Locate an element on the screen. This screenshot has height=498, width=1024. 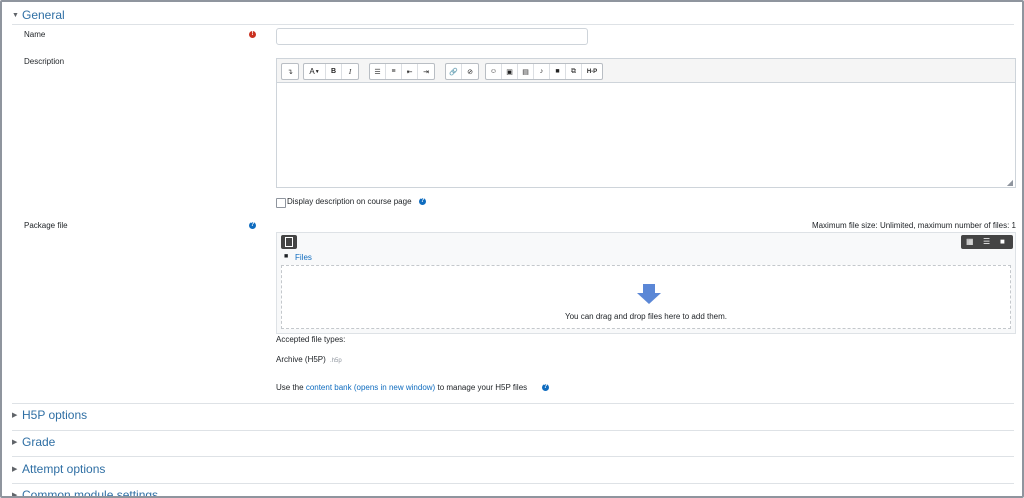
section-grade-header: ▶ Grade is located at coordinates (33, 442).